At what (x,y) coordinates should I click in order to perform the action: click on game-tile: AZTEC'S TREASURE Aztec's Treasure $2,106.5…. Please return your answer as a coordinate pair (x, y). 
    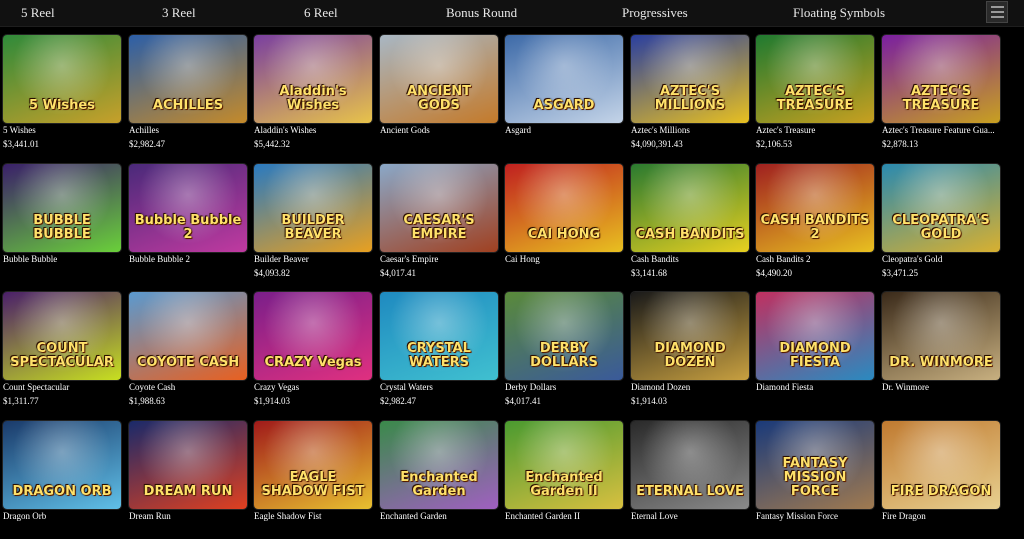
    Looking at the image, I should click on (815, 94).